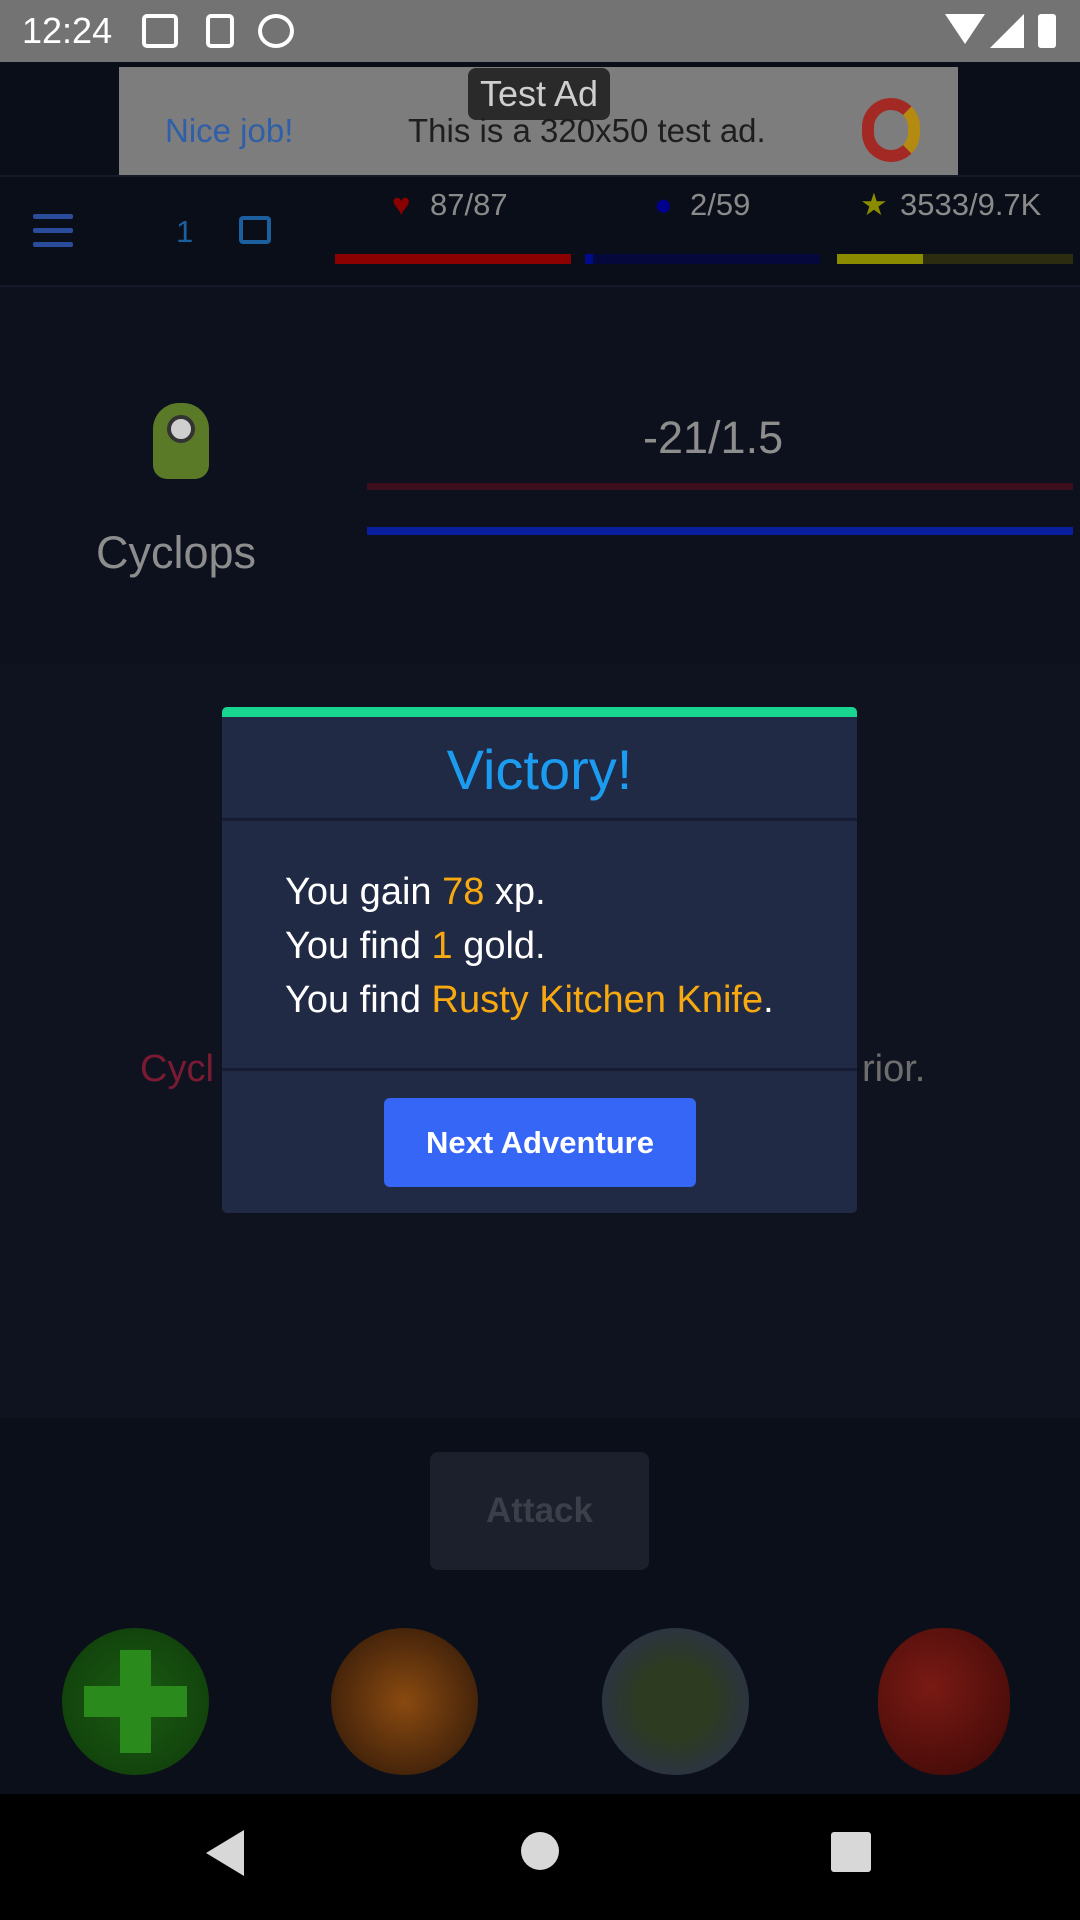 The width and height of the screenshot is (1080, 1920). What do you see at coordinates (220, 31) in the screenshot?
I see `sd-card-icon` at bounding box center [220, 31].